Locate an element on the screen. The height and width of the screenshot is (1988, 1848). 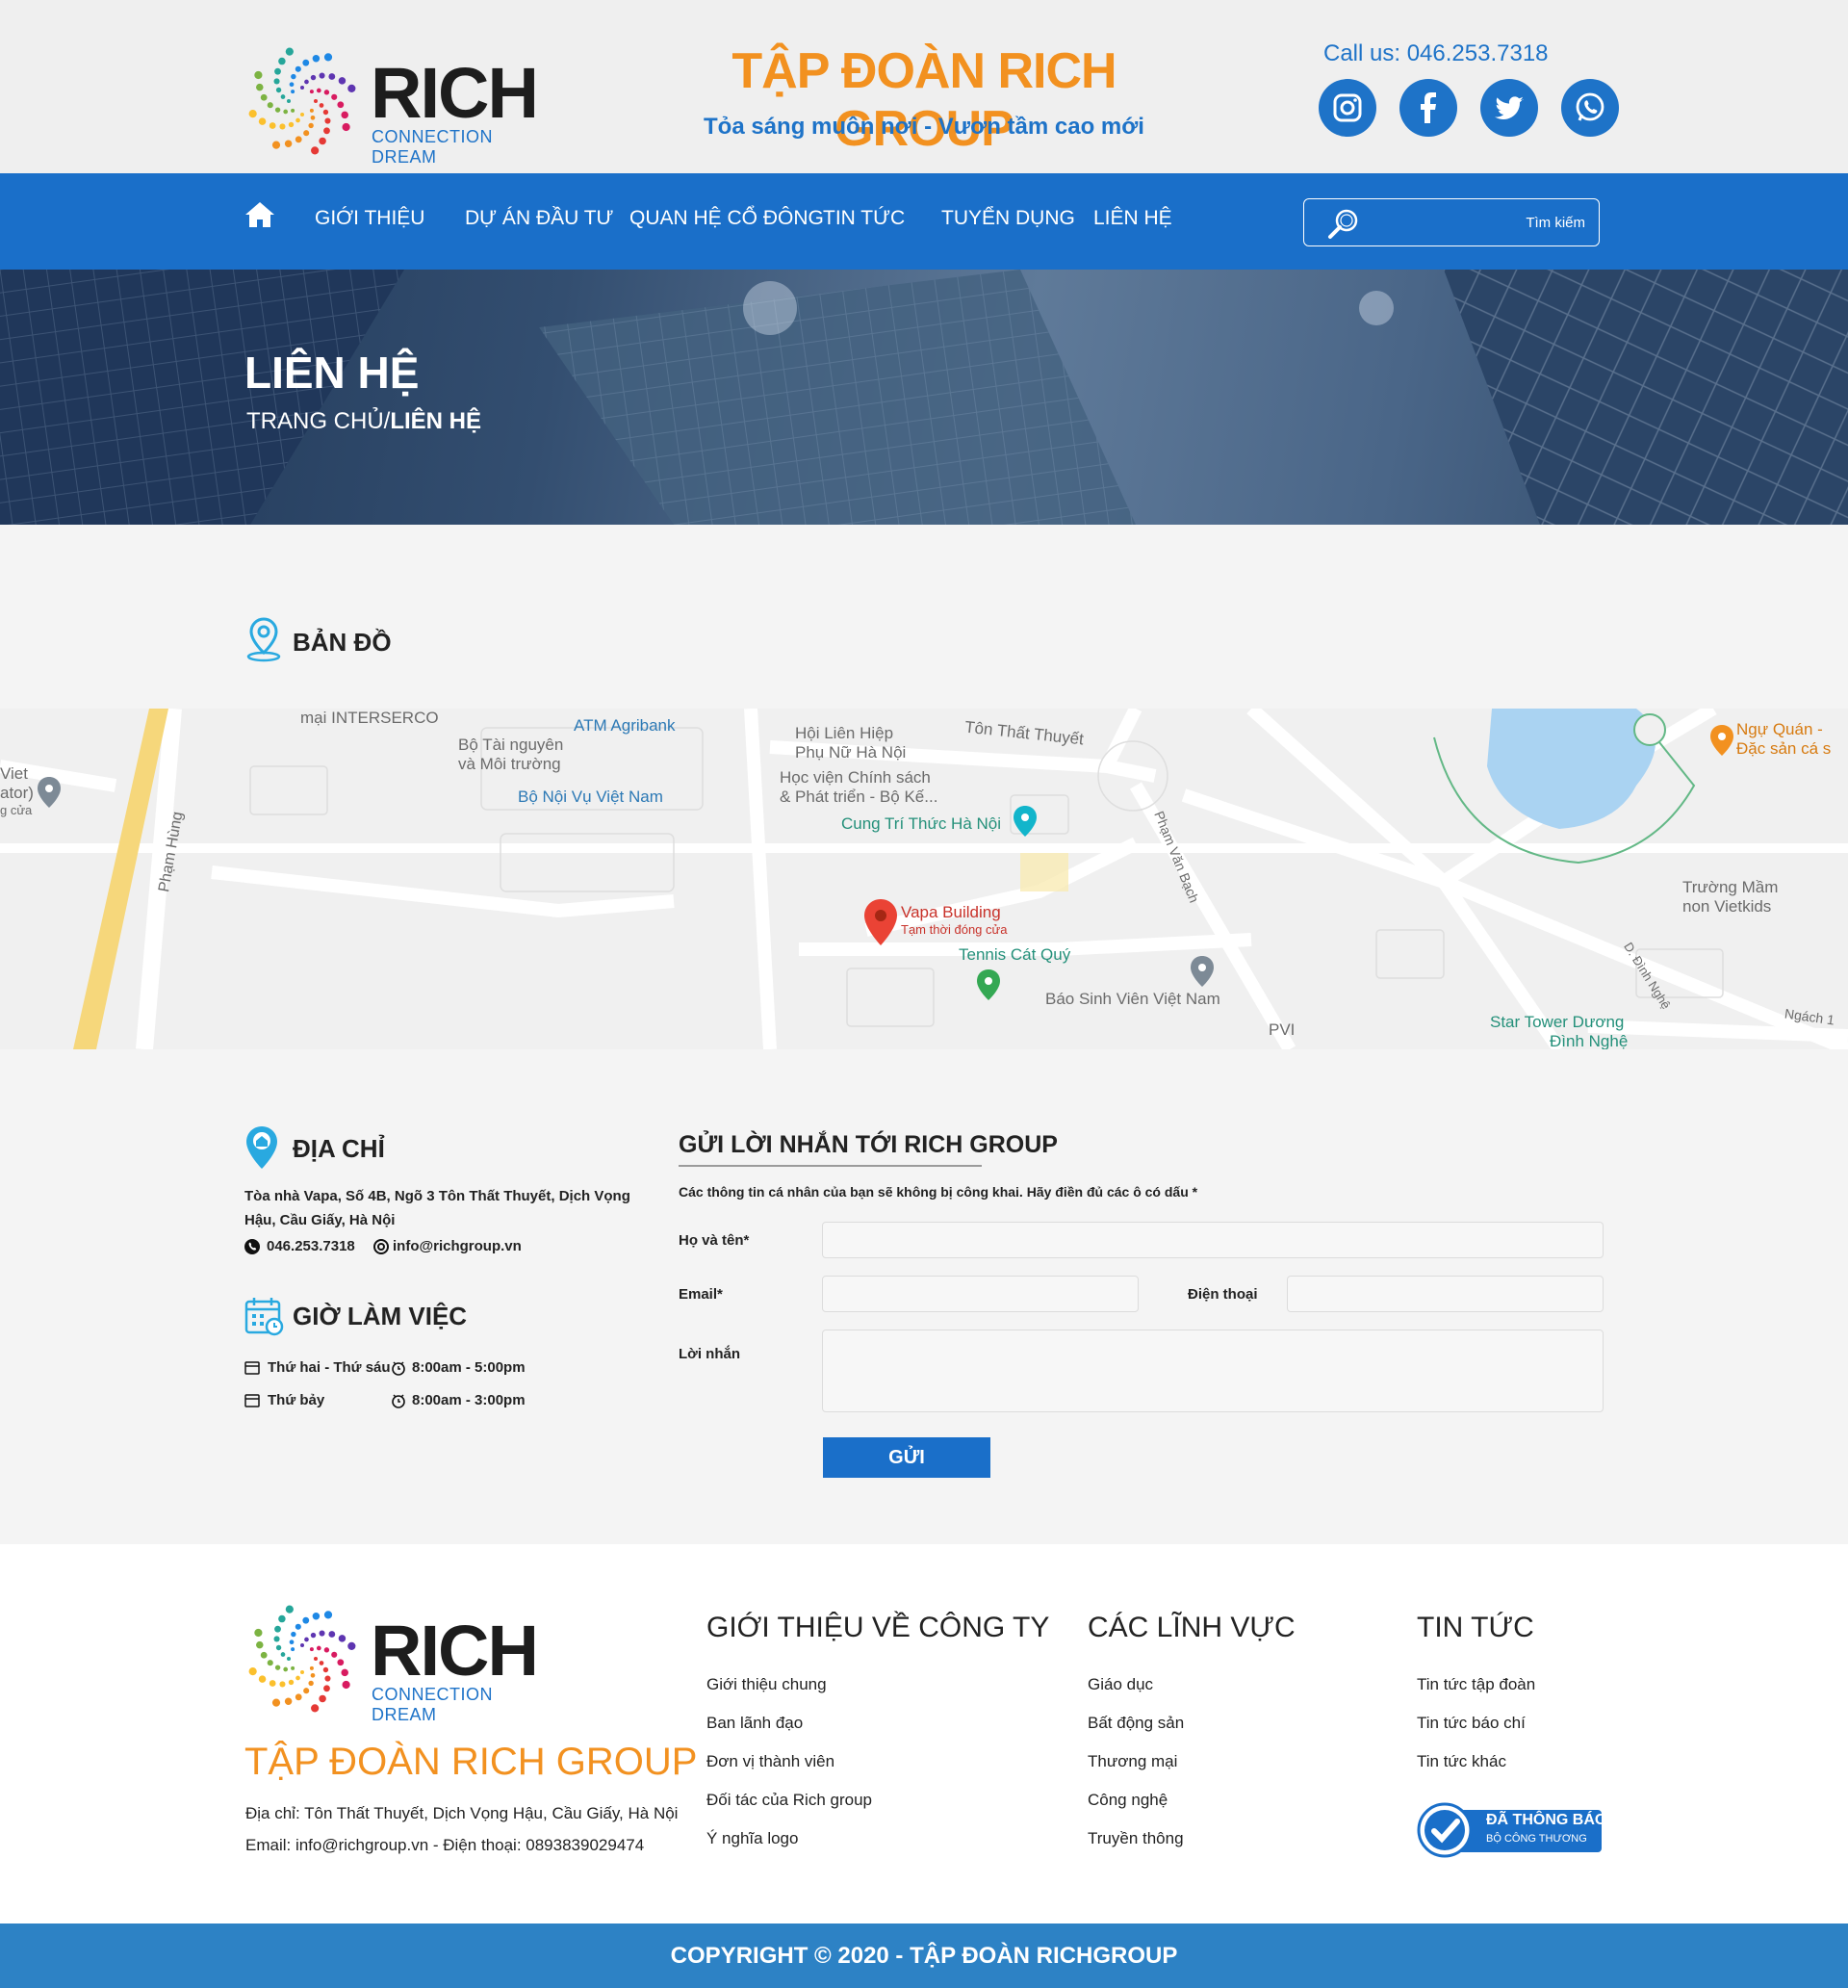
map-label: Bộ Nội Vụ Việt Nam is located at coordinates (590, 797).